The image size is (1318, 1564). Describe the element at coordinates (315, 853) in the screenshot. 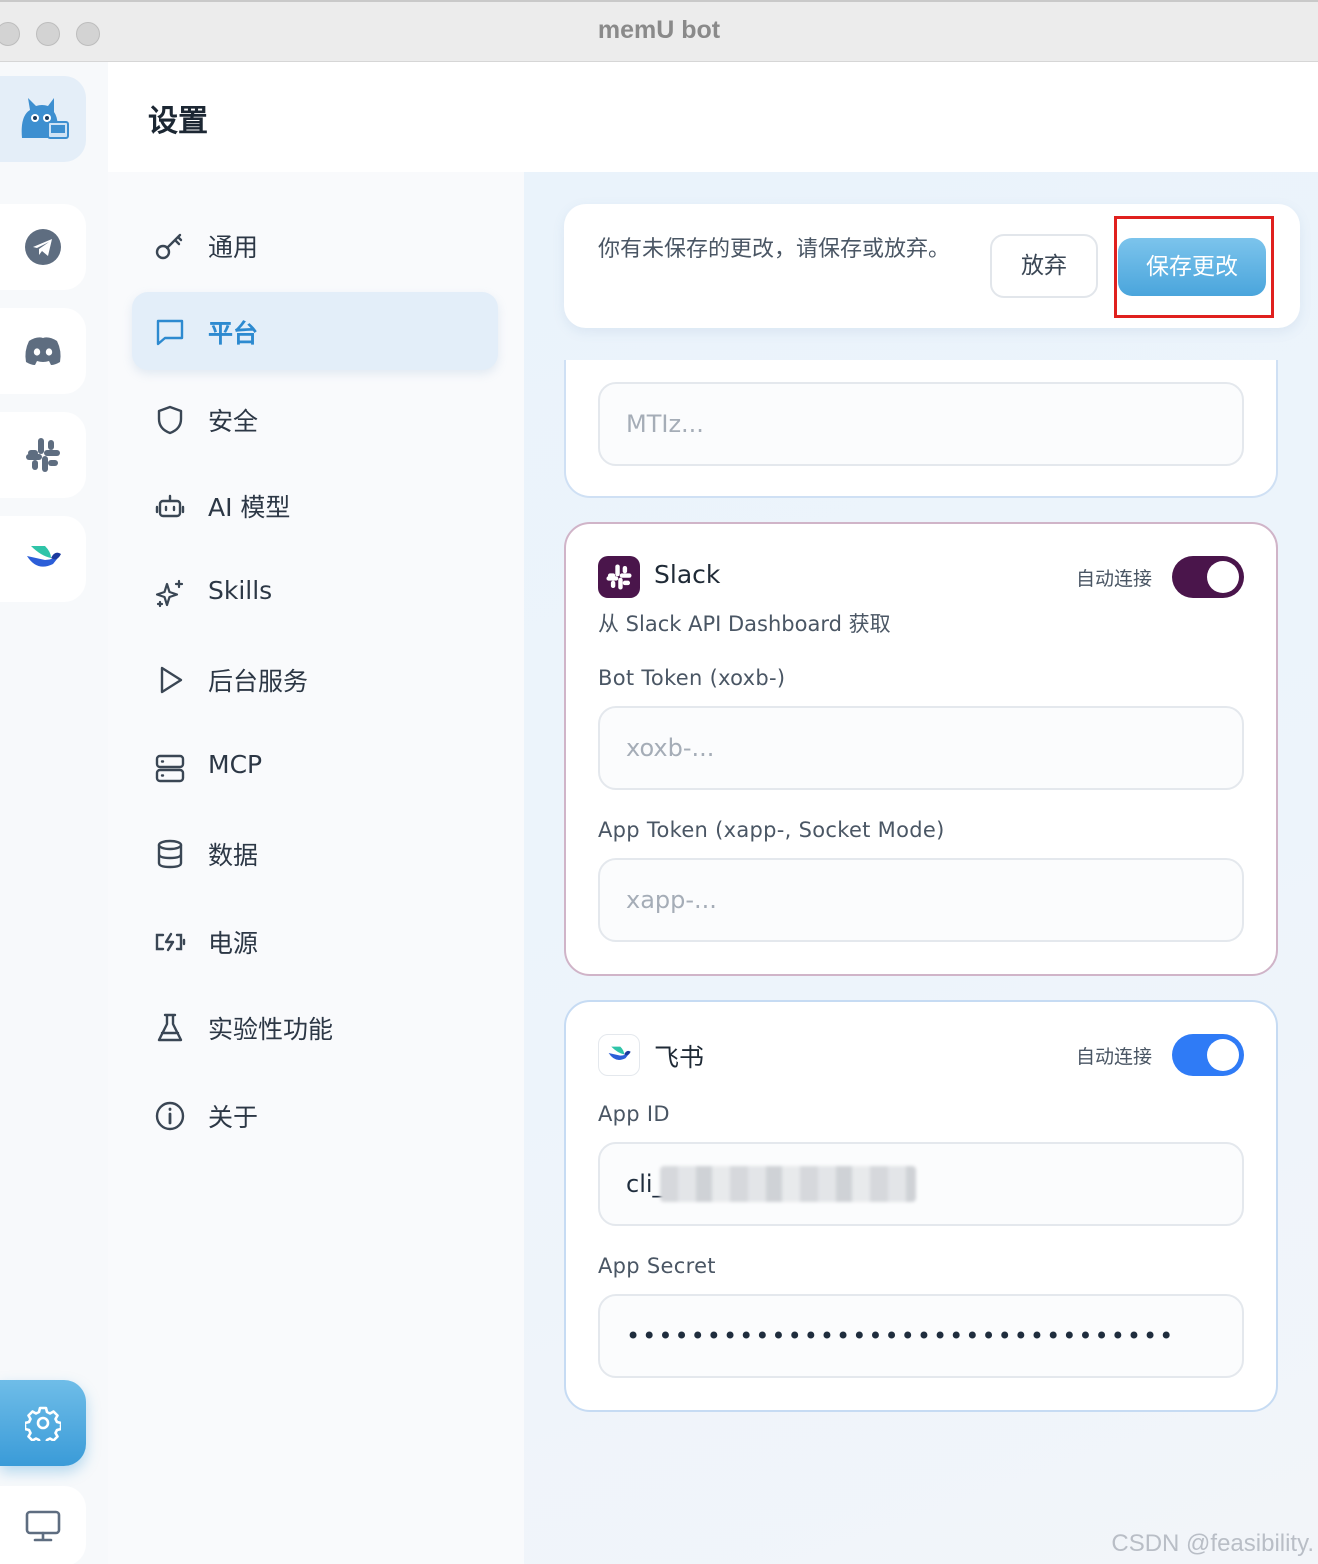

I see `nav-item-data: 数据` at that location.